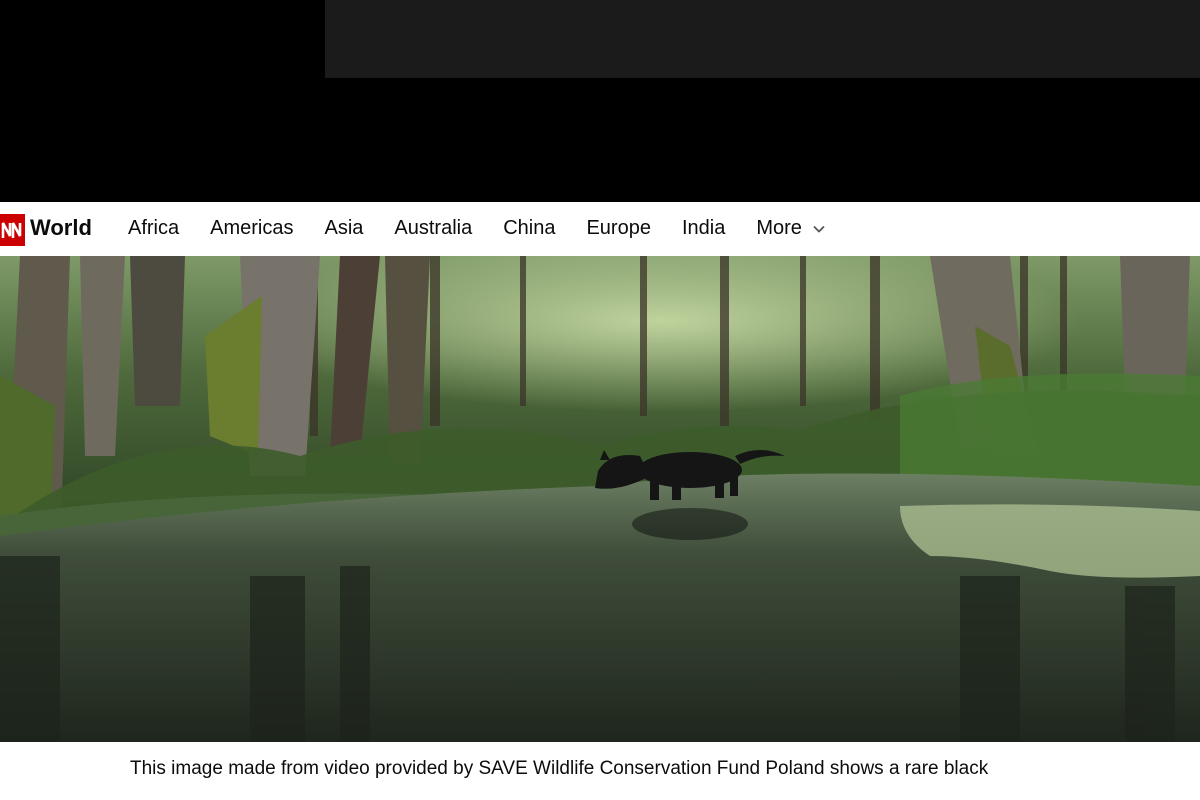 Image resolution: width=1200 pixels, height=800 pixels. I want to click on nav-item-asia: Asia, so click(343, 228).